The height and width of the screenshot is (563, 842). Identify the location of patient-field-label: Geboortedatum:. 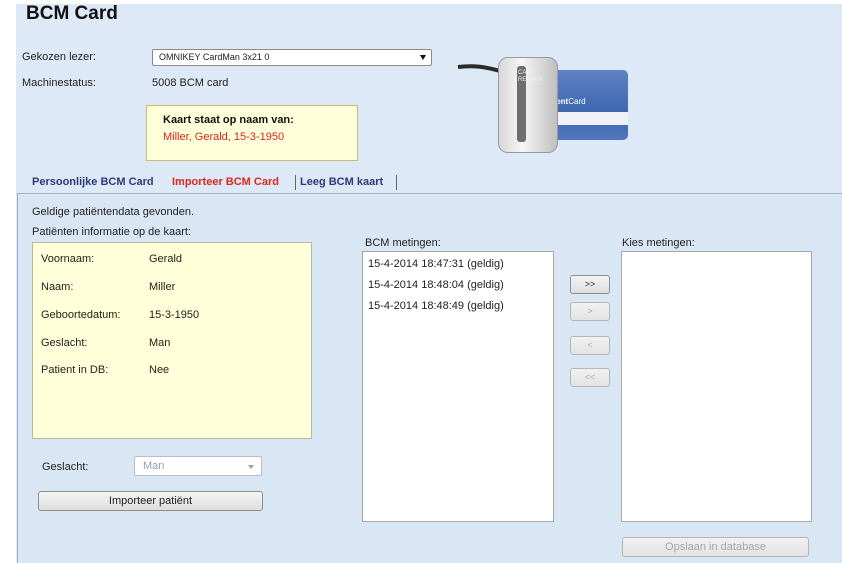
(81, 315).